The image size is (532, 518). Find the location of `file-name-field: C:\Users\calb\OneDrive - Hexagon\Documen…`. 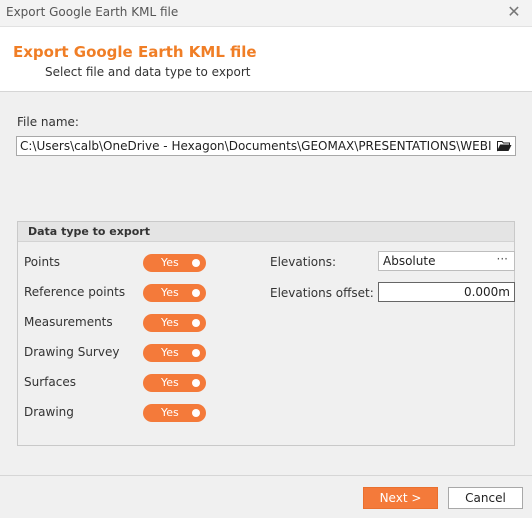

file-name-field: C:\Users\calb\OneDrive - Hexagon\Documen… is located at coordinates (266, 146).